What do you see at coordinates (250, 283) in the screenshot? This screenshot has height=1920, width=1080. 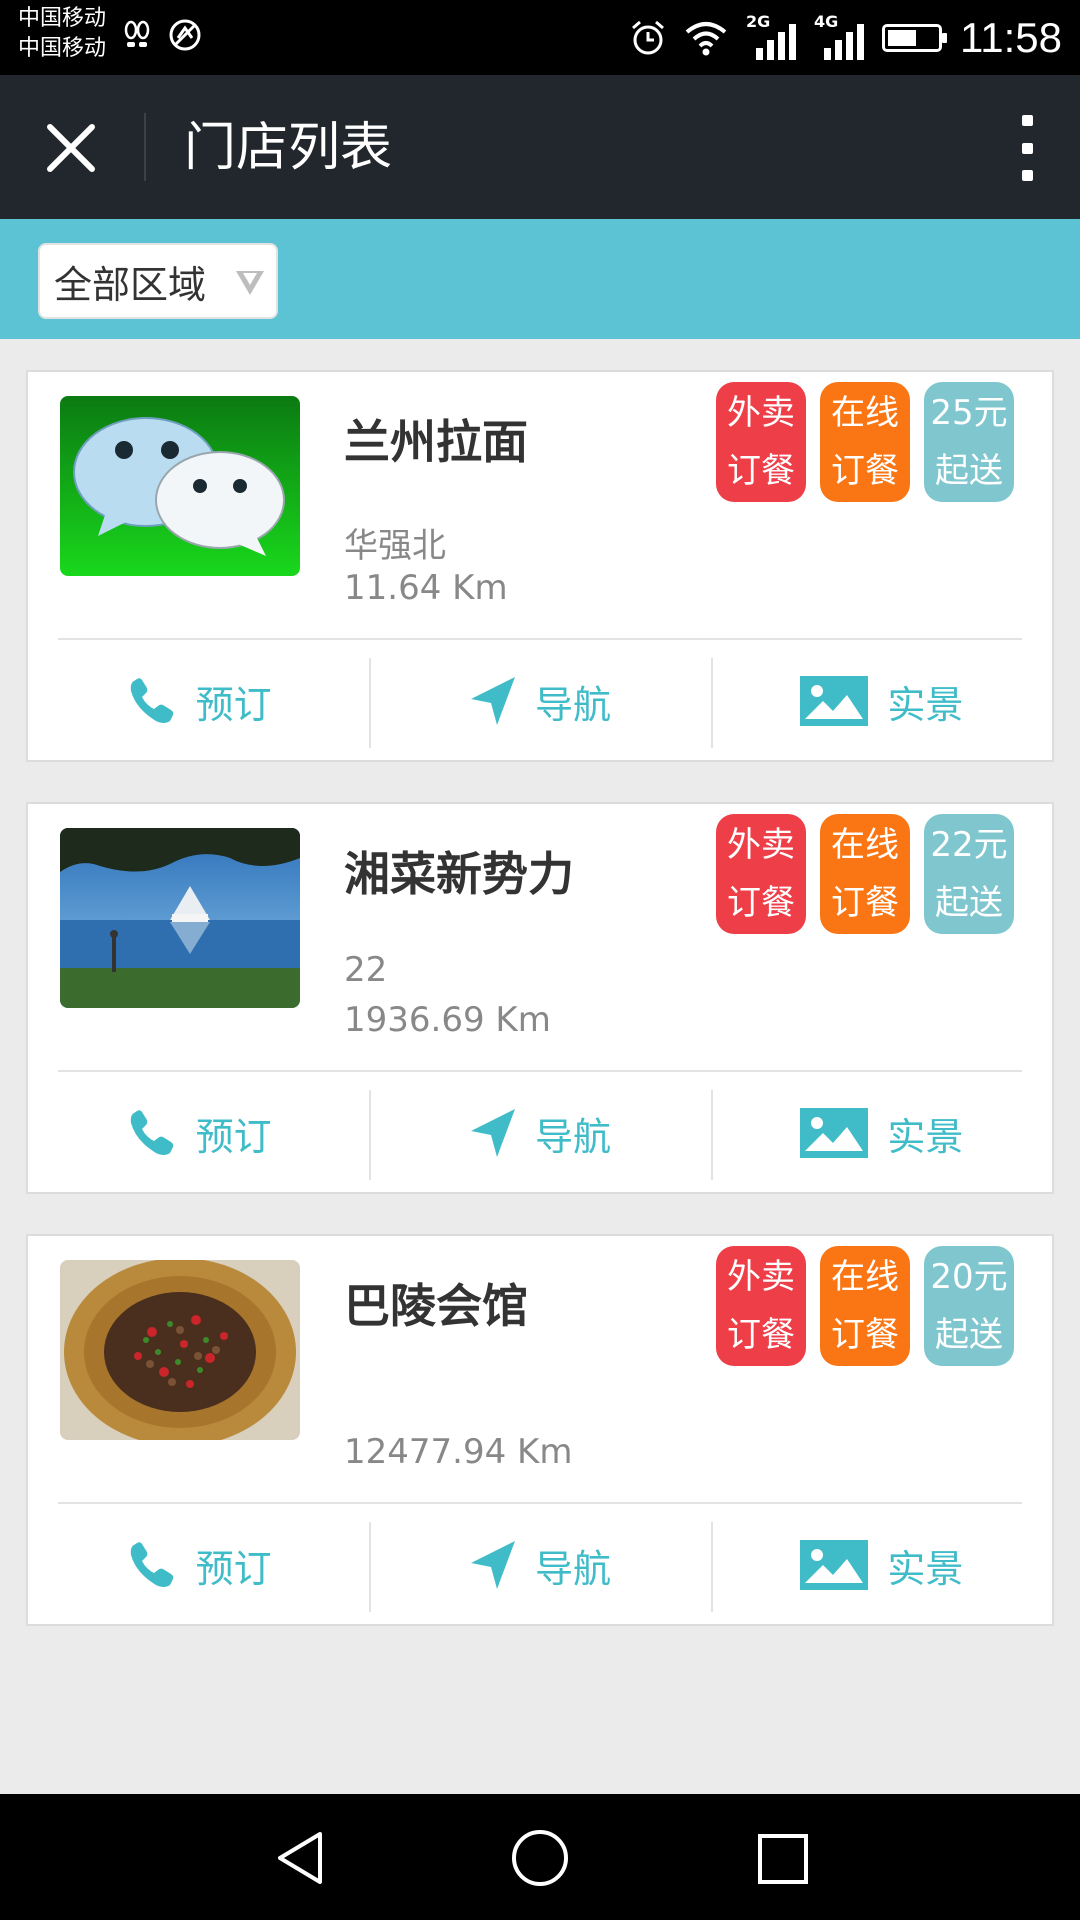 I see `chevron-down-icon` at bounding box center [250, 283].